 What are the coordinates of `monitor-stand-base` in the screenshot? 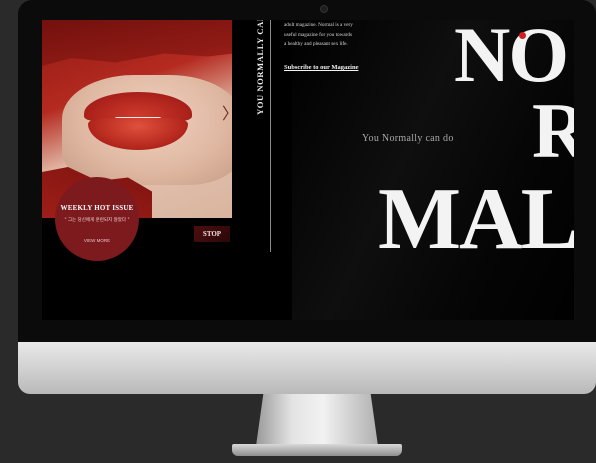 It's located at (317, 450).